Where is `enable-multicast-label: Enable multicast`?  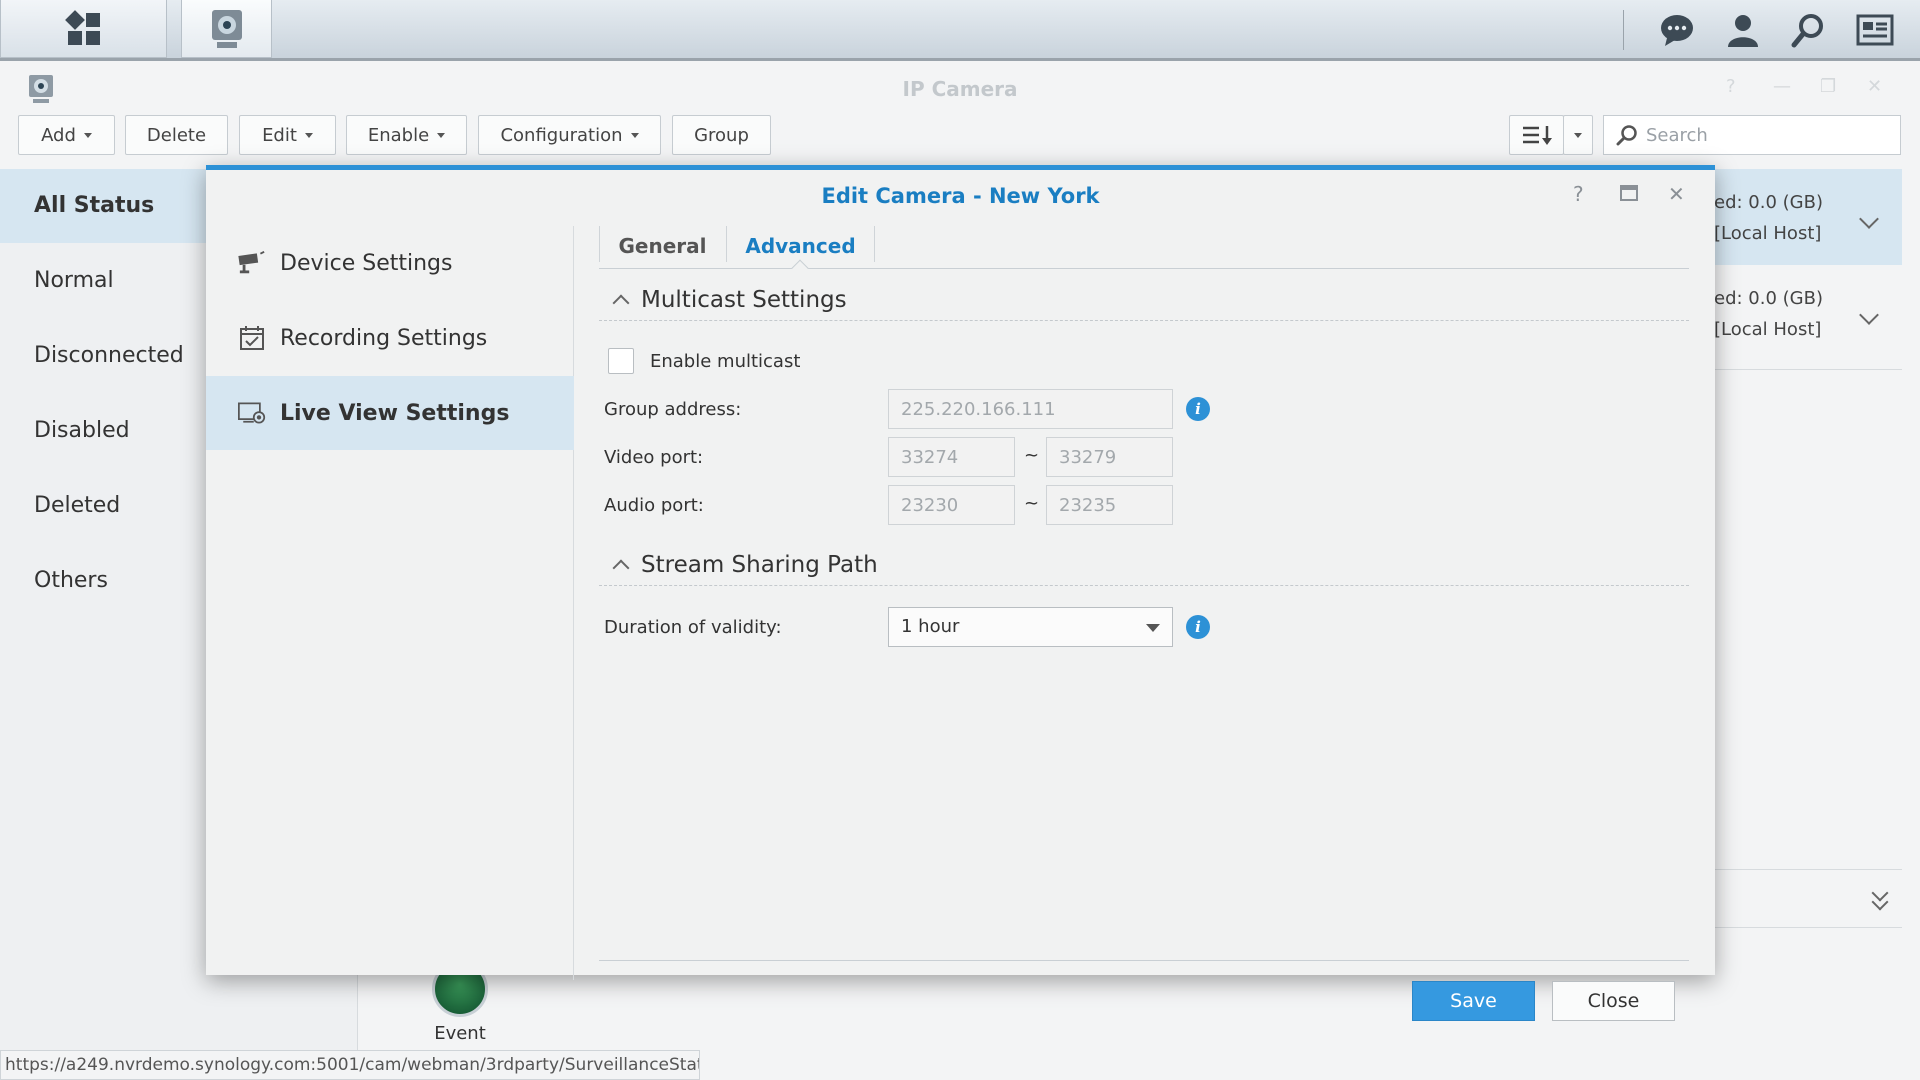
enable-multicast-label: Enable multicast is located at coordinates (725, 361).